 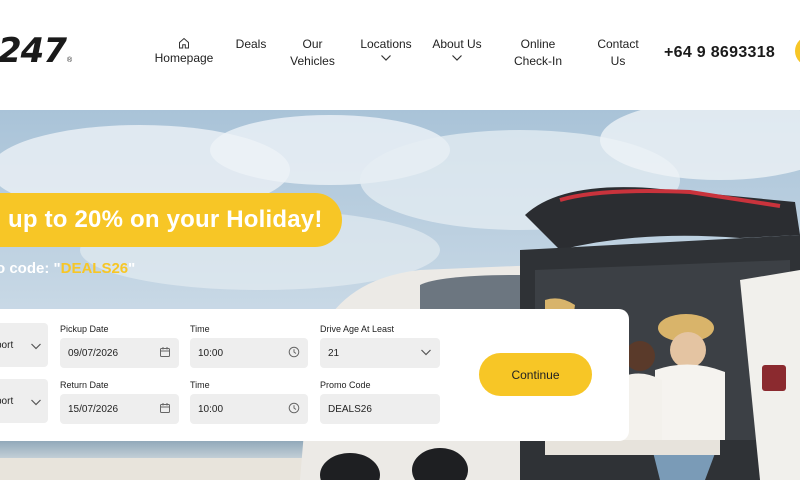 I want to click on pickup-time-value: 10:00, so click(x=211, y=353).